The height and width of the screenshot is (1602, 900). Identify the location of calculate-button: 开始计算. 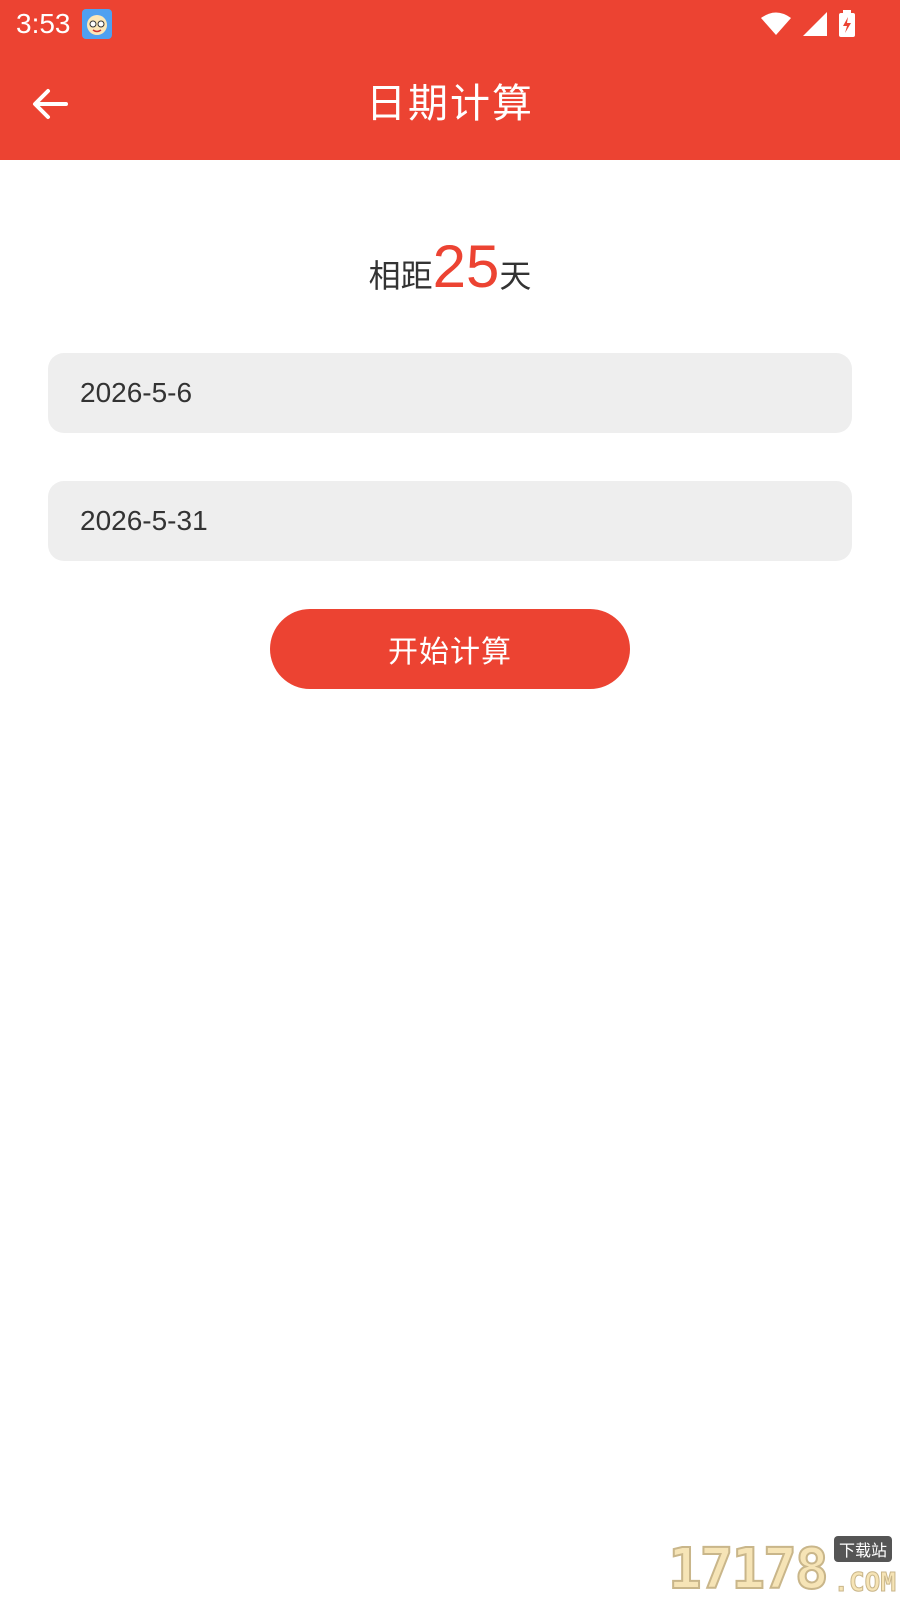
(450, 649).